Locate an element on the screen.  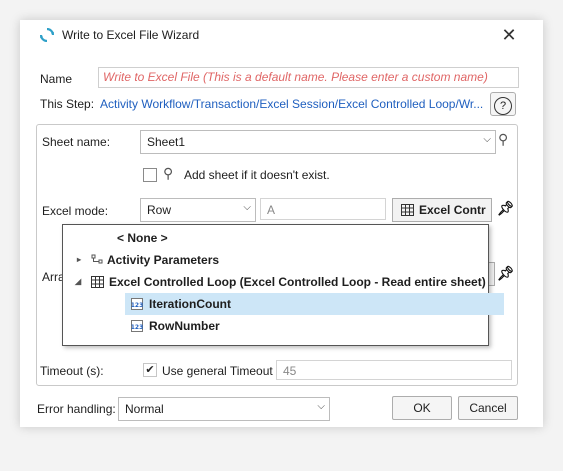
sheet-name-value: Sheet1 is located at coordinates (166, 142).